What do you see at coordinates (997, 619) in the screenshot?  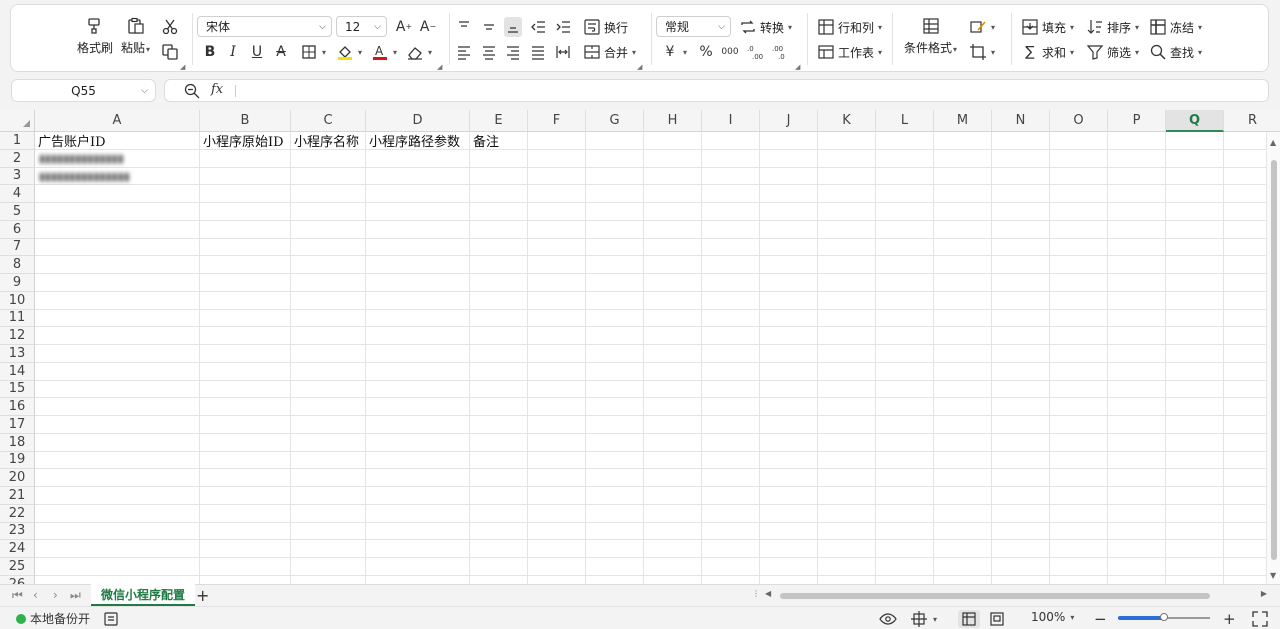 I see `page-view-button` at bounding box center [997, 619].